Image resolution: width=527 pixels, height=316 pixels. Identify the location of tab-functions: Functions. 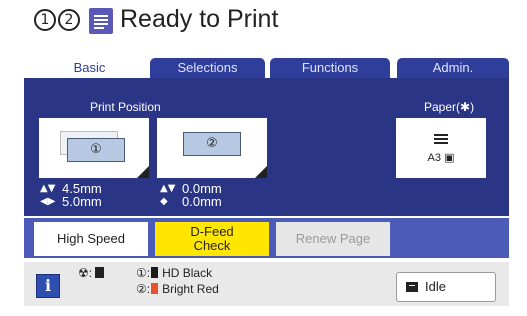
(330, 68).